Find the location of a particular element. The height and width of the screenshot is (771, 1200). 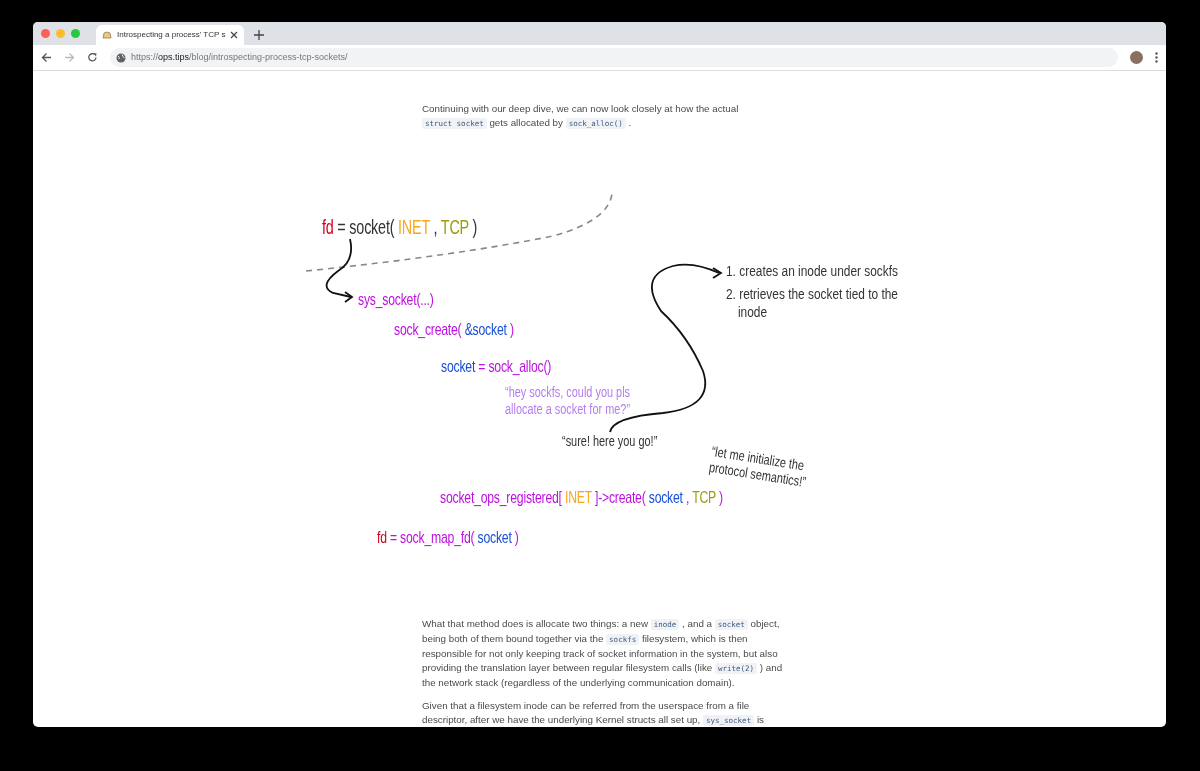

socket-call: fd = socket( INET , TCP ) is located at coordinates (400, 227).